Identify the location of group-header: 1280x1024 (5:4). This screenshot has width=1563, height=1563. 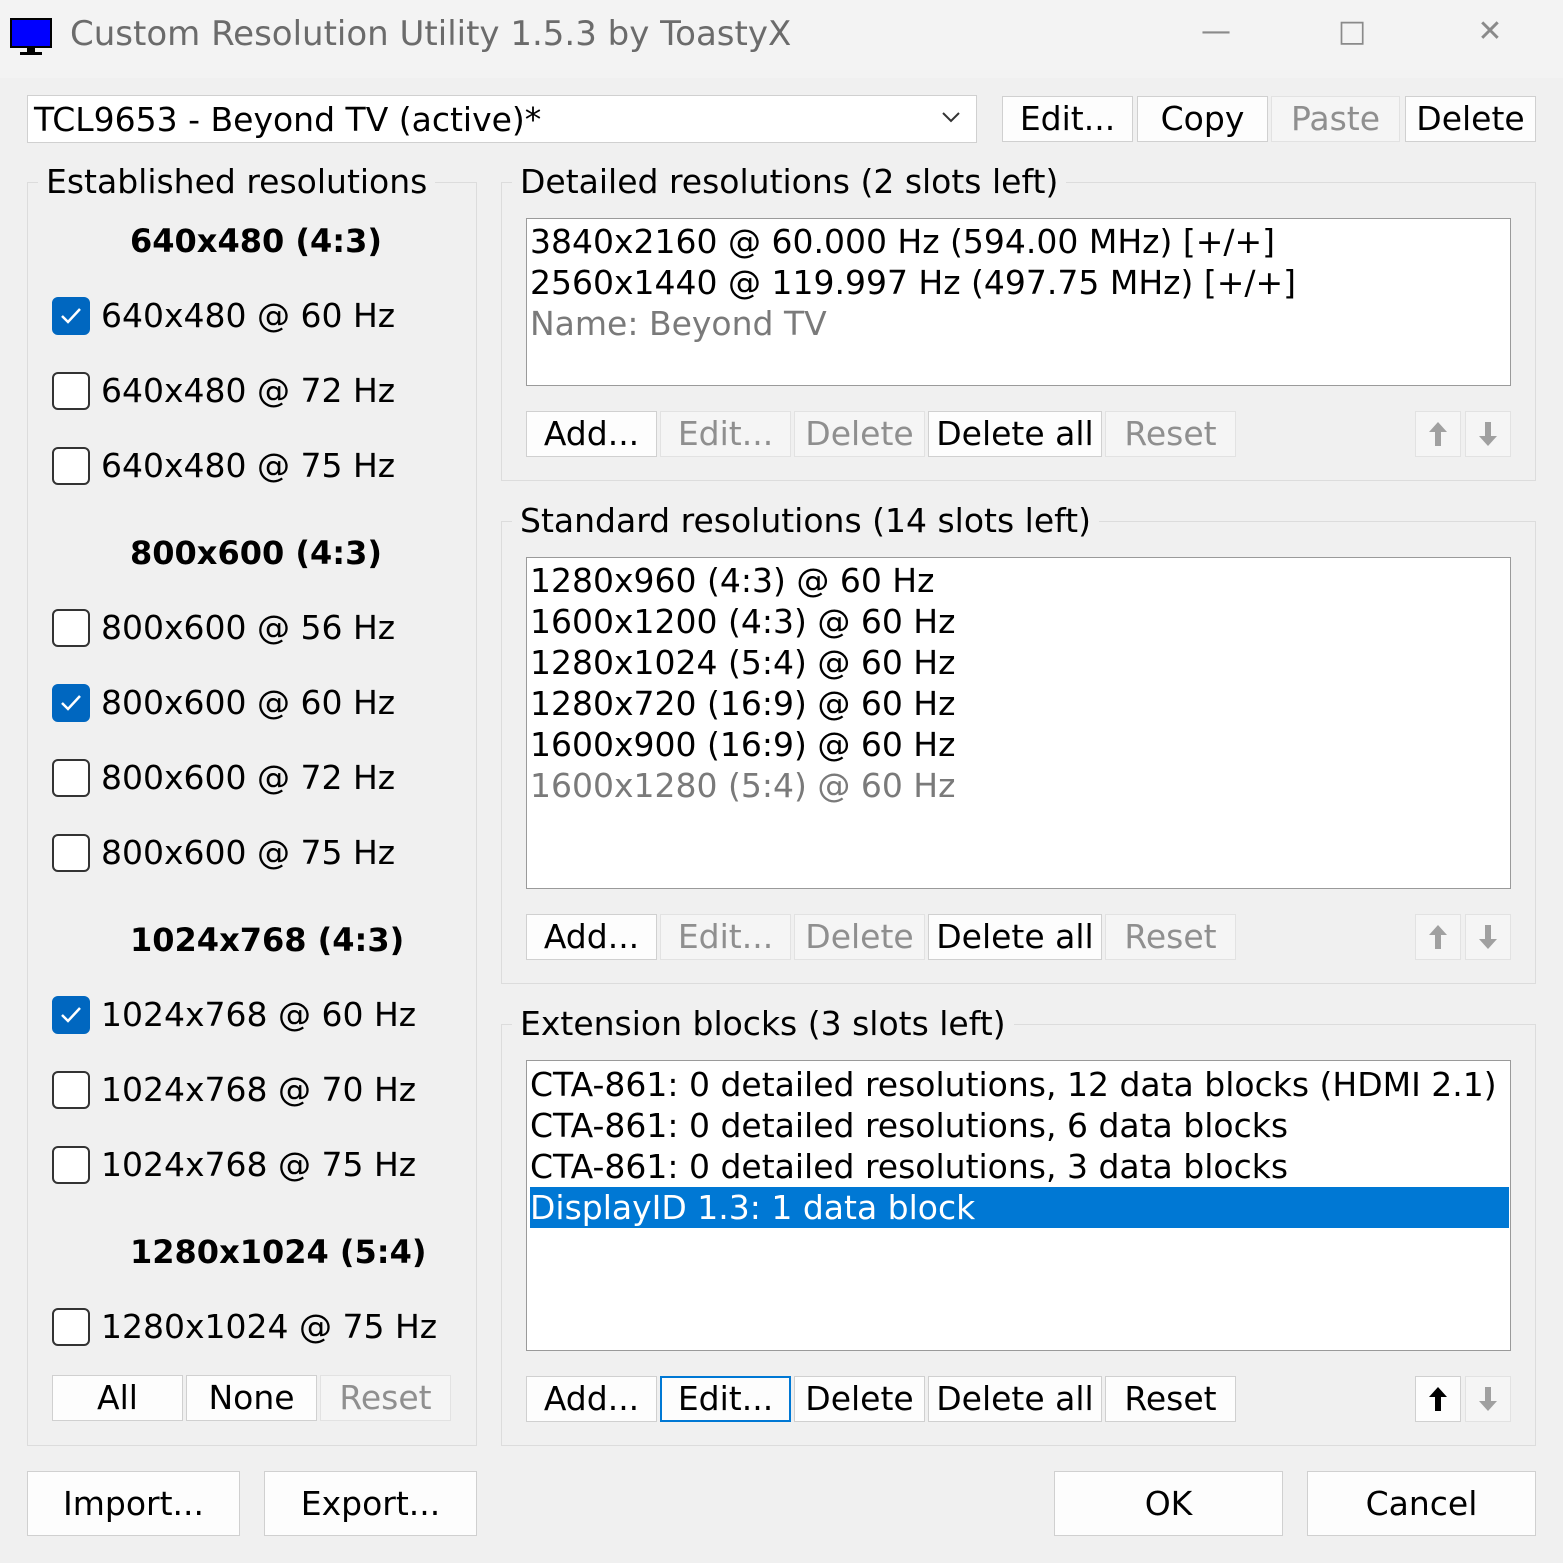
(278, 1252).